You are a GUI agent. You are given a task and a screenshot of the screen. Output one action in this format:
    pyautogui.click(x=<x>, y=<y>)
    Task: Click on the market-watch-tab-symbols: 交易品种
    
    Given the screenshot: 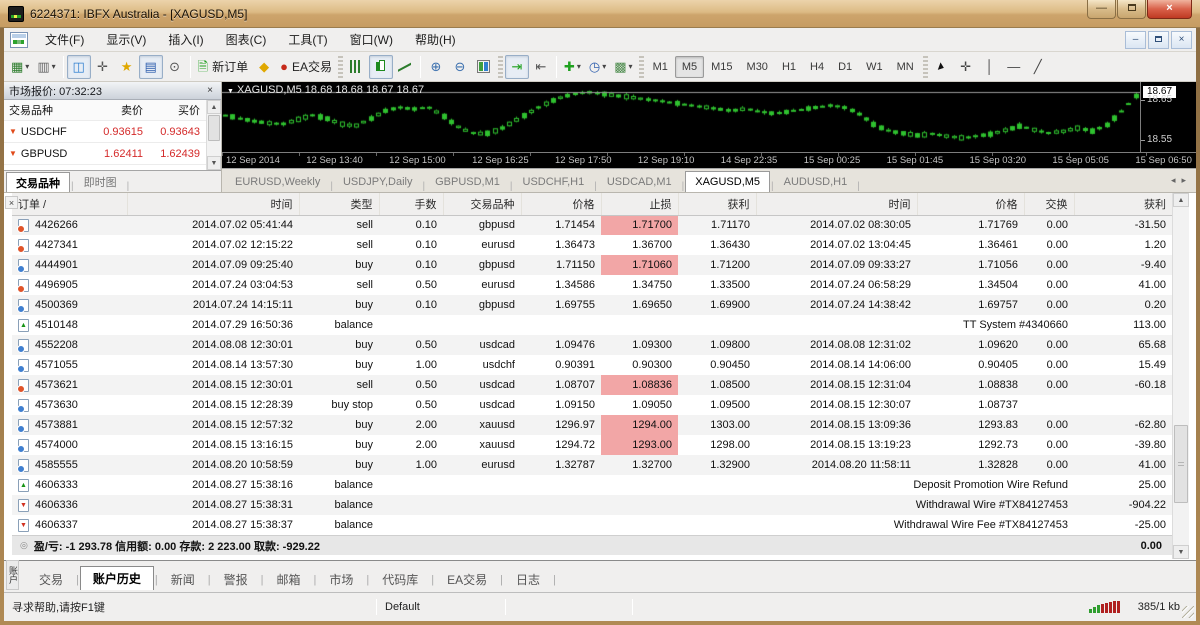 What is the action you would take?
    pyautogui.click(x=38, y=182)
    